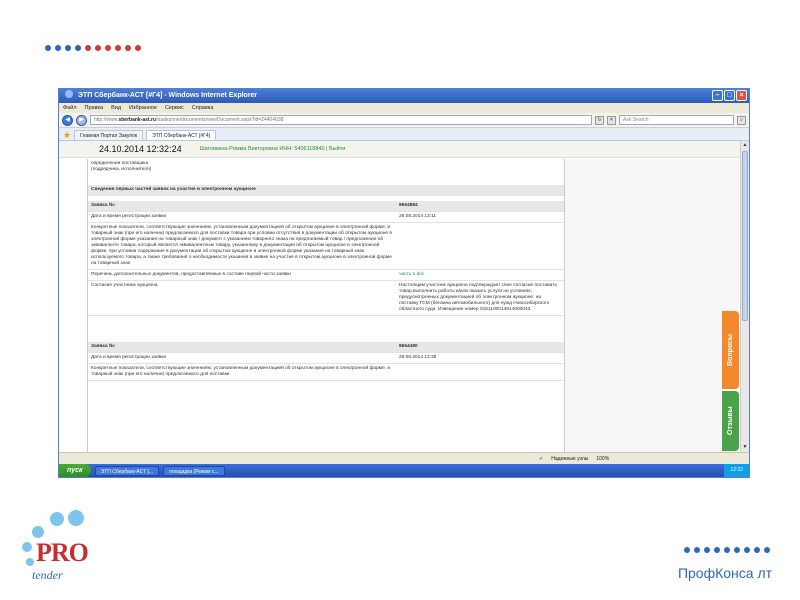 The width and height of the screenshot is (800, 600). Describe the element at coordinates (326, 206) in the screenshot. I see `table-row: Заявка №: 8664884` at that location.